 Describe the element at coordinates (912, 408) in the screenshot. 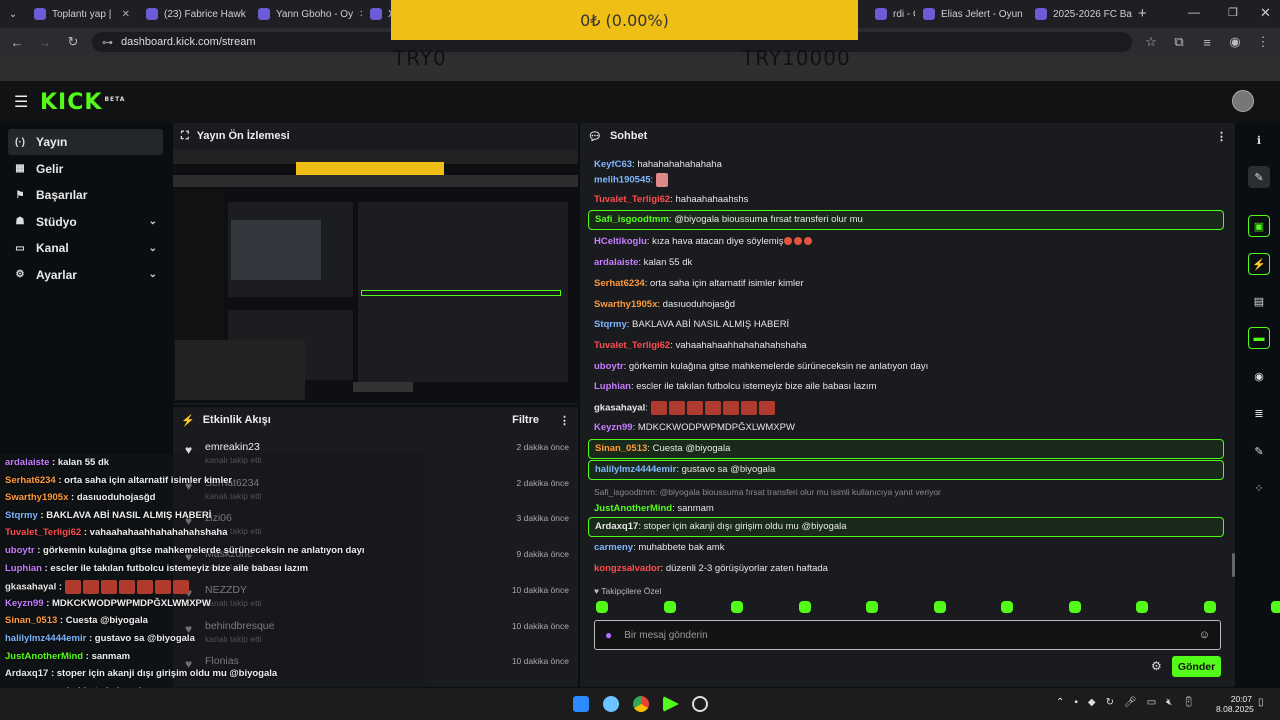

I see `chat-message: gkasahayal:` at that location.